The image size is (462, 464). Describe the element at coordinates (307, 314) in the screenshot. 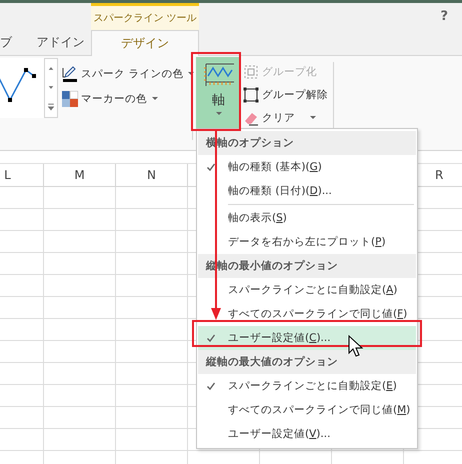

I see `menu-item: すべてのスパークラインで同じ値(F)` at that location.